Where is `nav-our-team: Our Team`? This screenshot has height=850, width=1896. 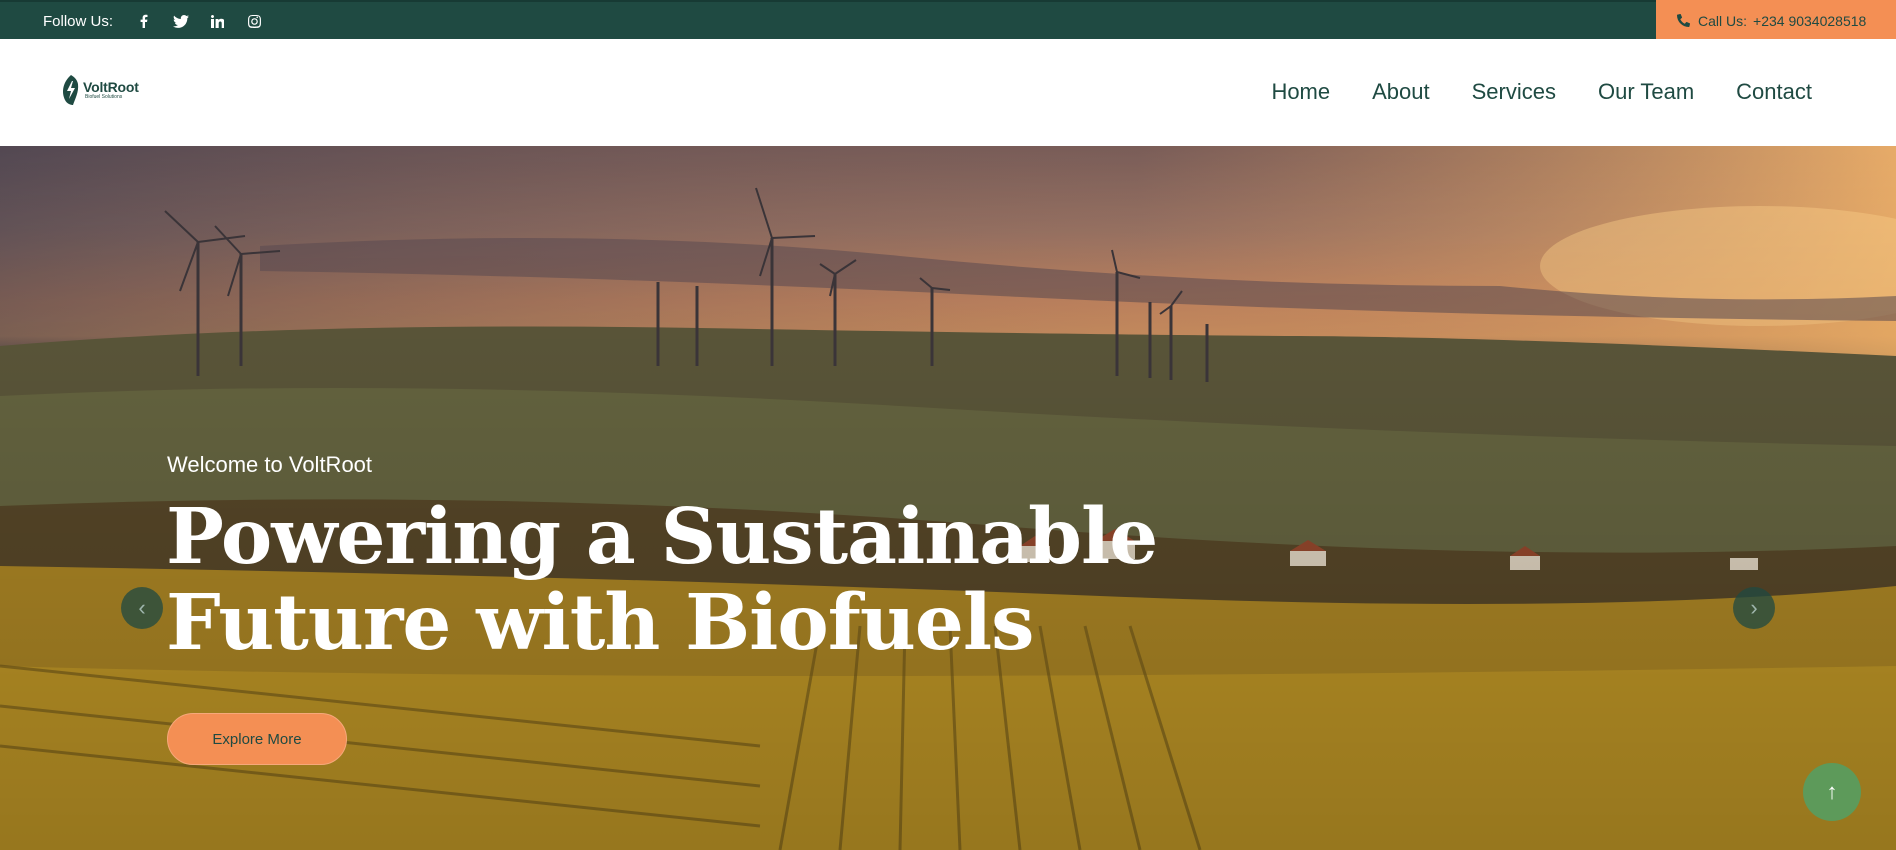 nav-our-team: Our Team is located at coordinates (1646, 92).